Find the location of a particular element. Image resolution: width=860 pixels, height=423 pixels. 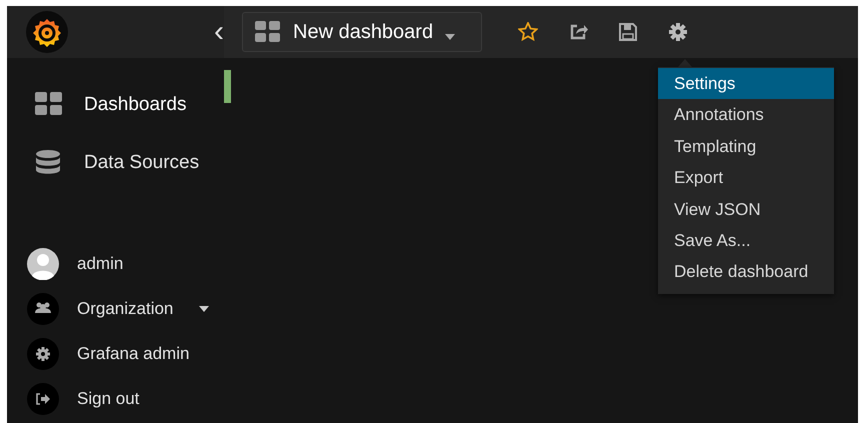

user-menu-item: admin is located at coordinates (118, 263).